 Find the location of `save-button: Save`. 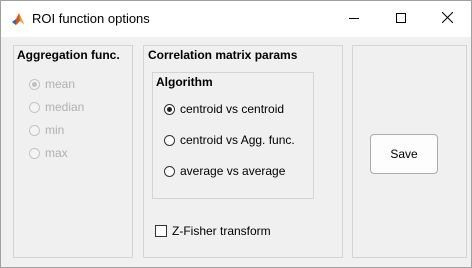

save-button: Save is located at coordinates (404, 154).